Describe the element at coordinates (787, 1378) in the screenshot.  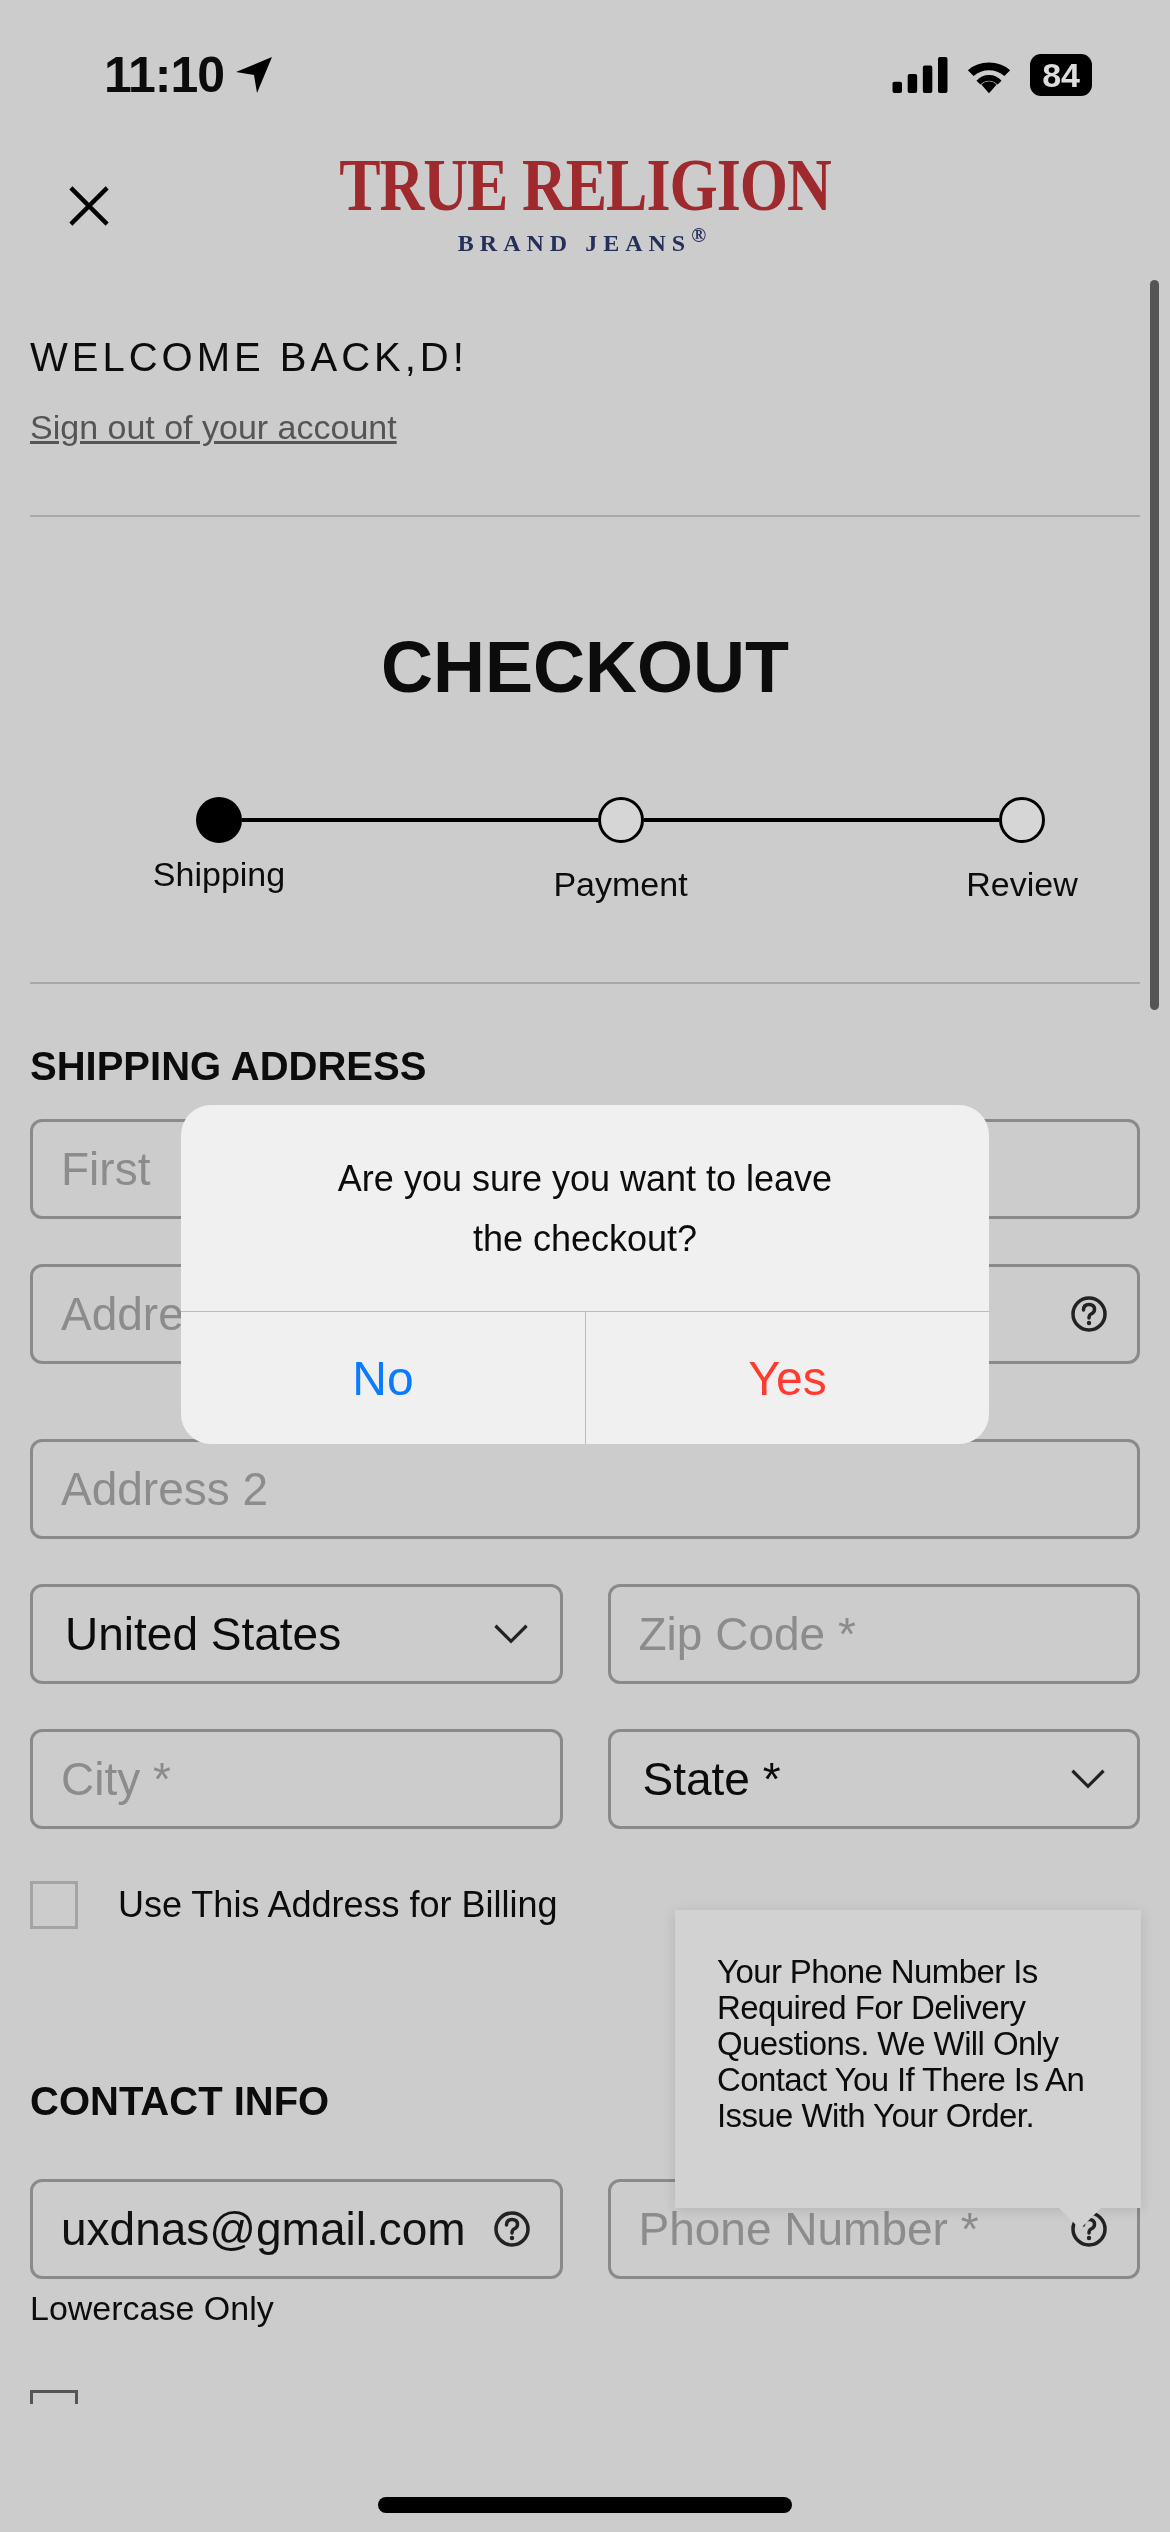
I see `dialog-button: Yes` at that location.